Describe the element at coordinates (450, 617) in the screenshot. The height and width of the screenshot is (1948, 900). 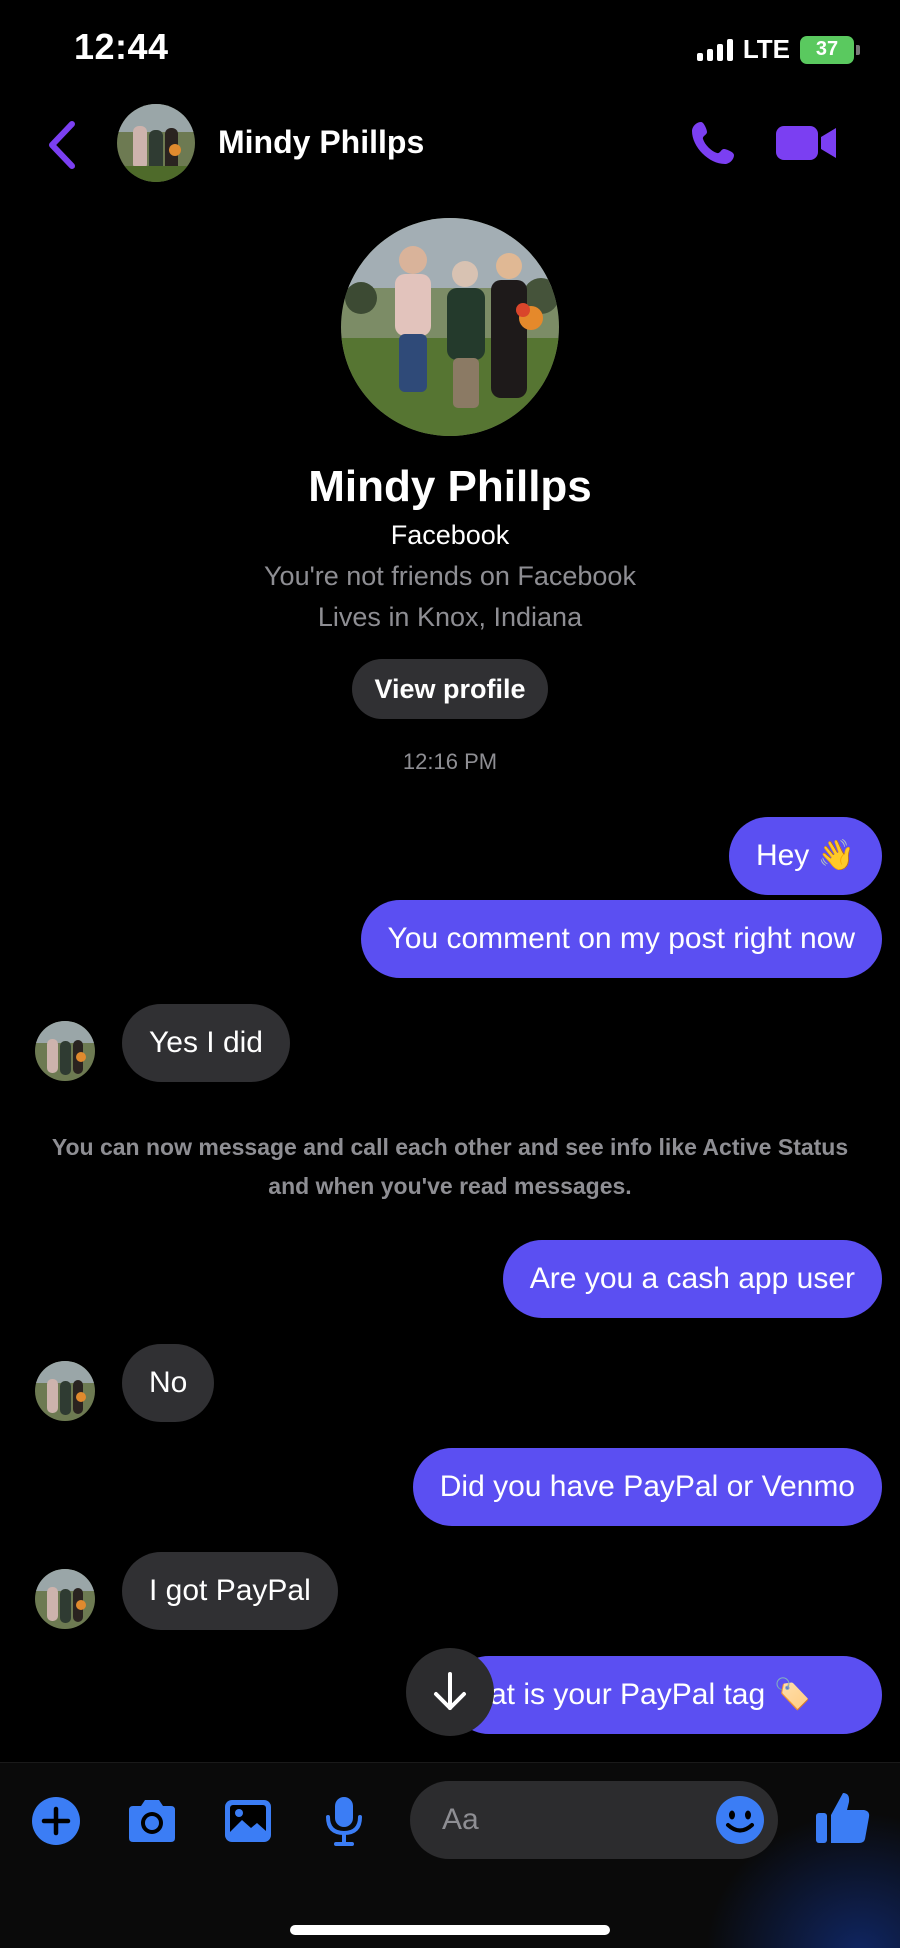
I see `profile-location: Lives in Knox, Indiana` at that location.